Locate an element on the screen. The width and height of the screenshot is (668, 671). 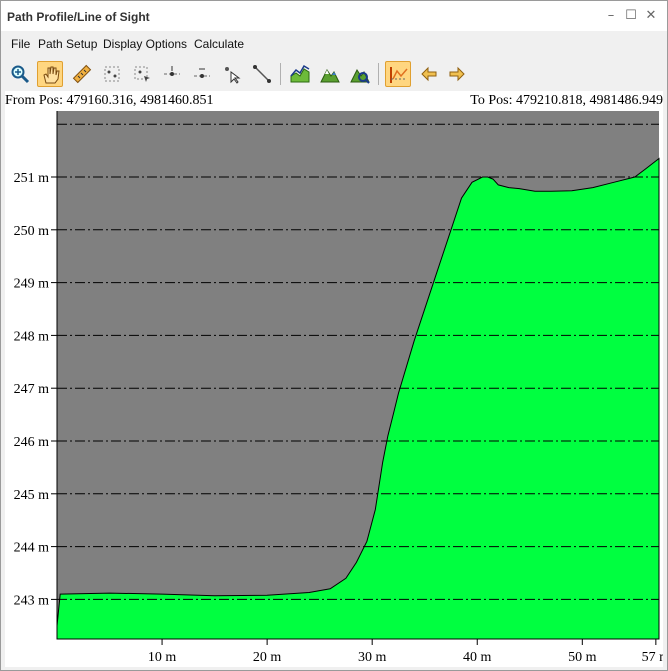
y-tick-label: 245 m is located at coordinates (32, 495).